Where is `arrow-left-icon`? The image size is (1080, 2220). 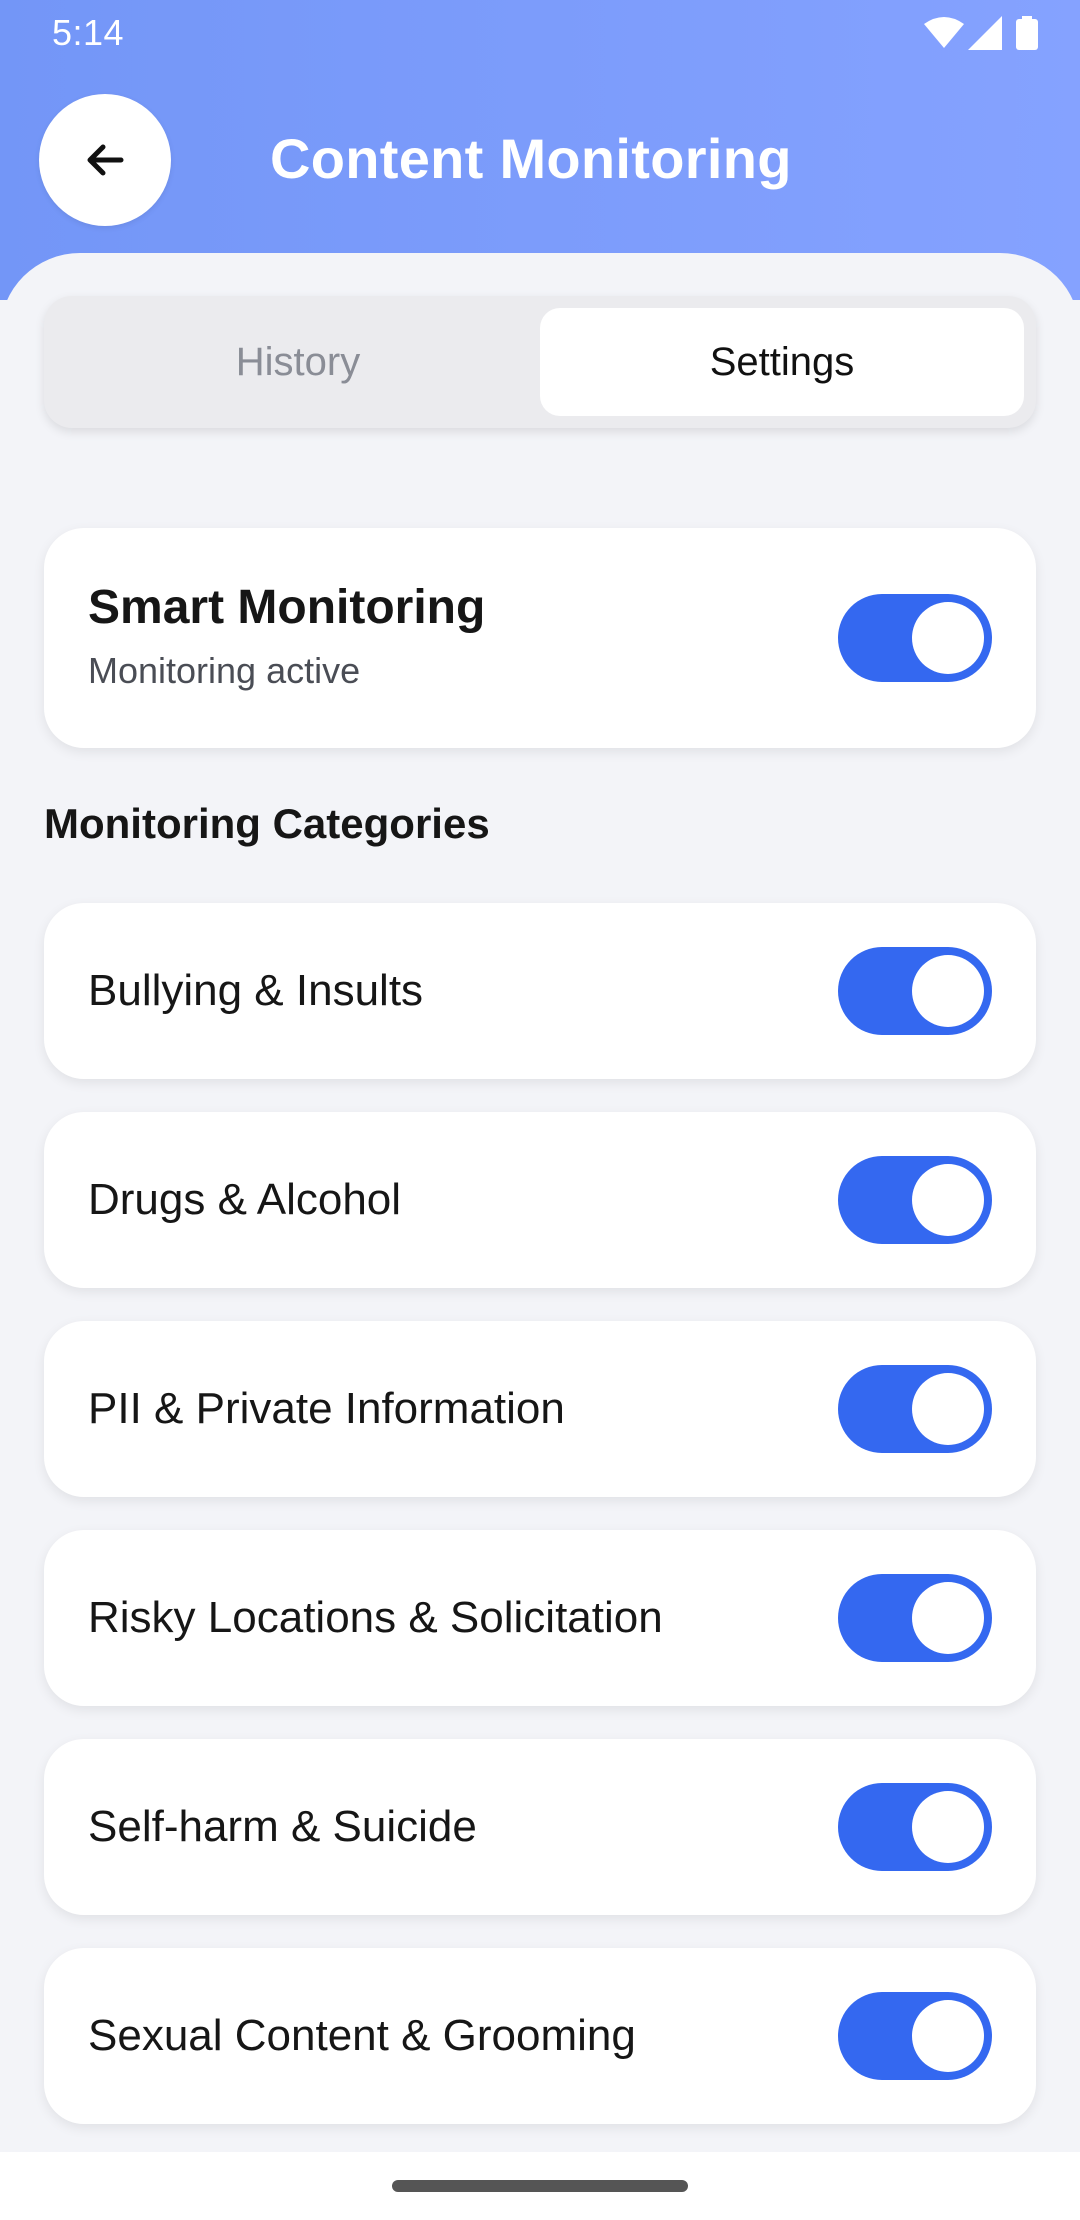
arrow-left-icon is located at coordinates (105, 160).